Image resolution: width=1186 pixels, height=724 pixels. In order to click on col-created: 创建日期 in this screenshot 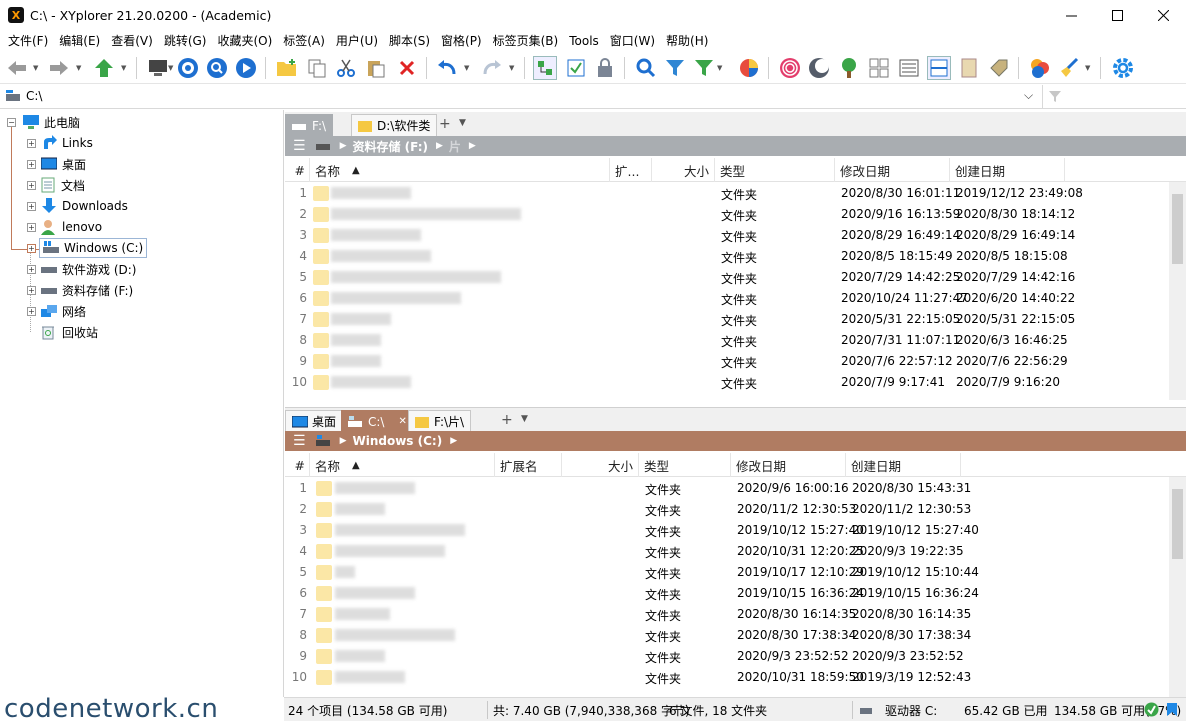, I will do `click(903, 465)`.